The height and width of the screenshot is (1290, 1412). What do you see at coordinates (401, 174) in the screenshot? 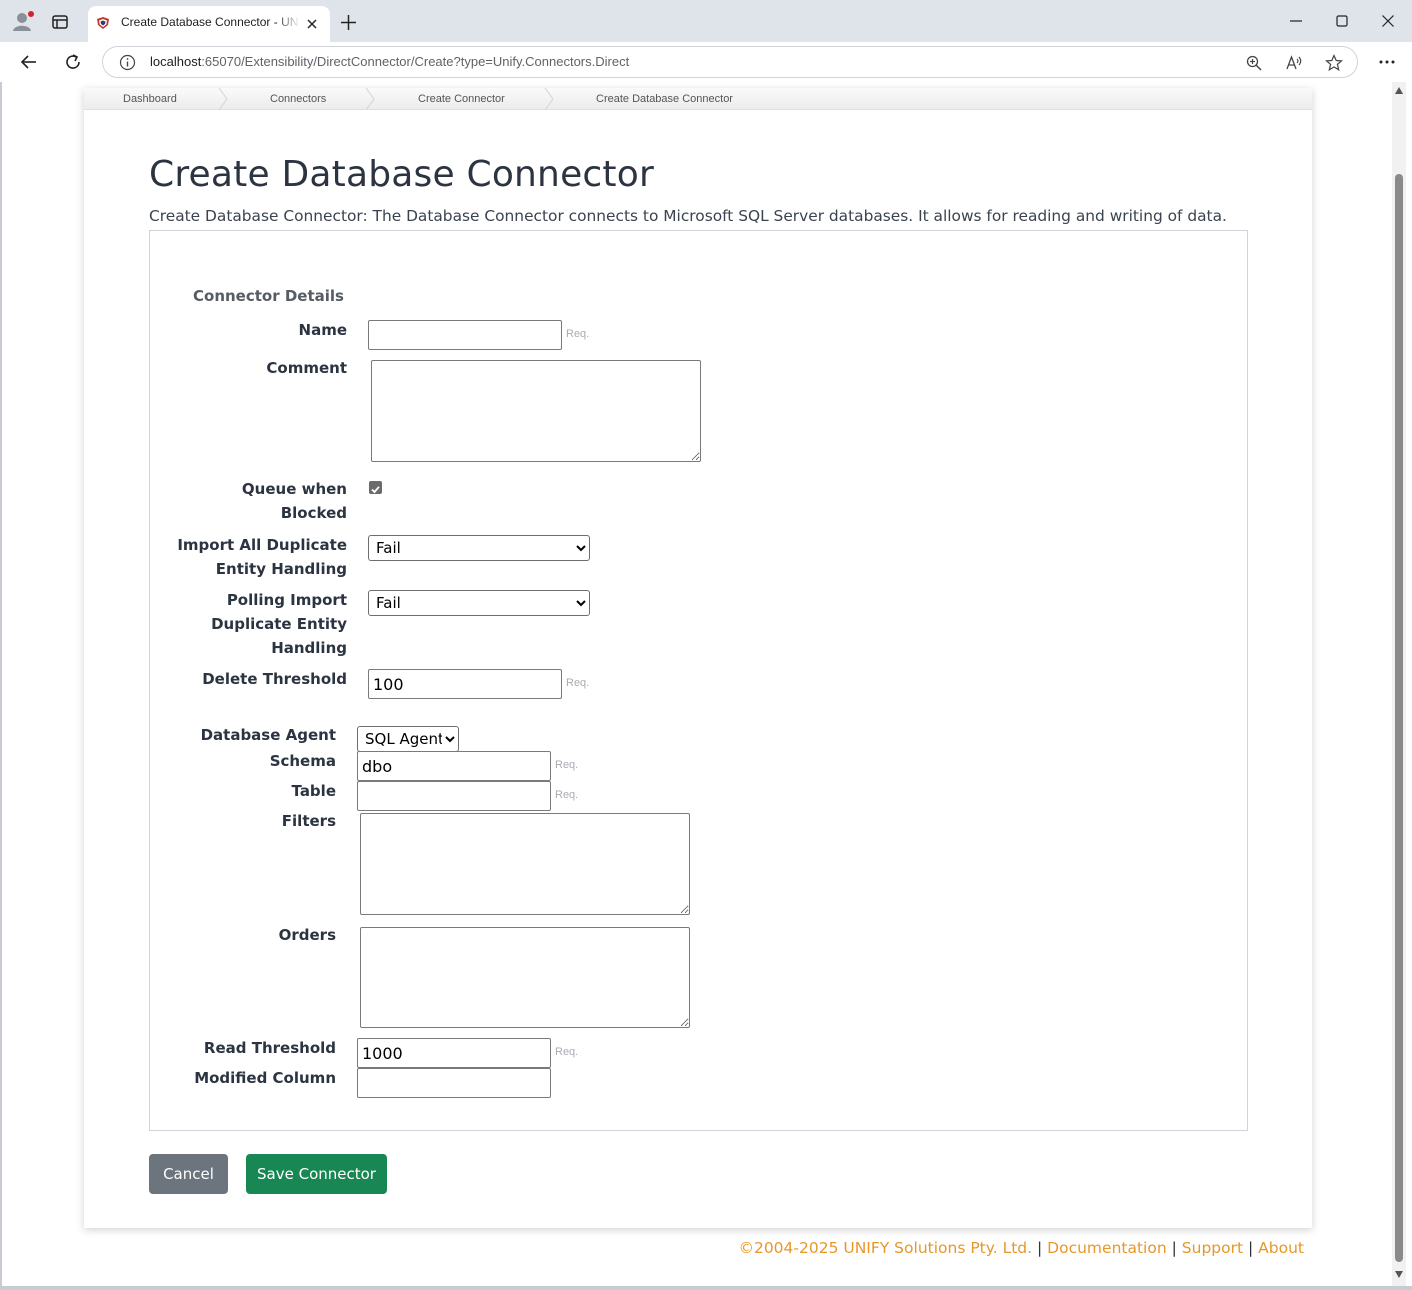
I see `page-title: Create Database Connector` at bounding box center [401, 174].